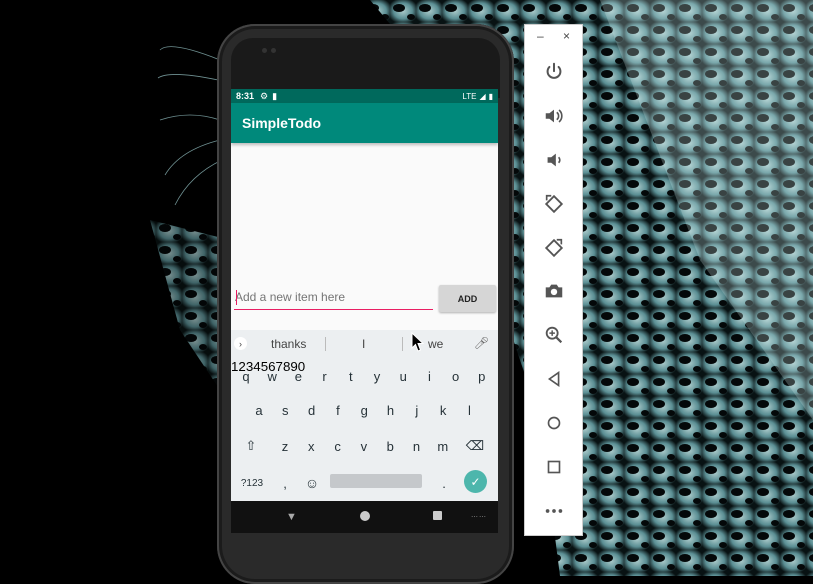 Image resolution: width=813 pixels, height=584 pixels. What do you see at coordinates (272, 376) in the screenshot?
I see `key-w: w` at bounding box center [272, 376].